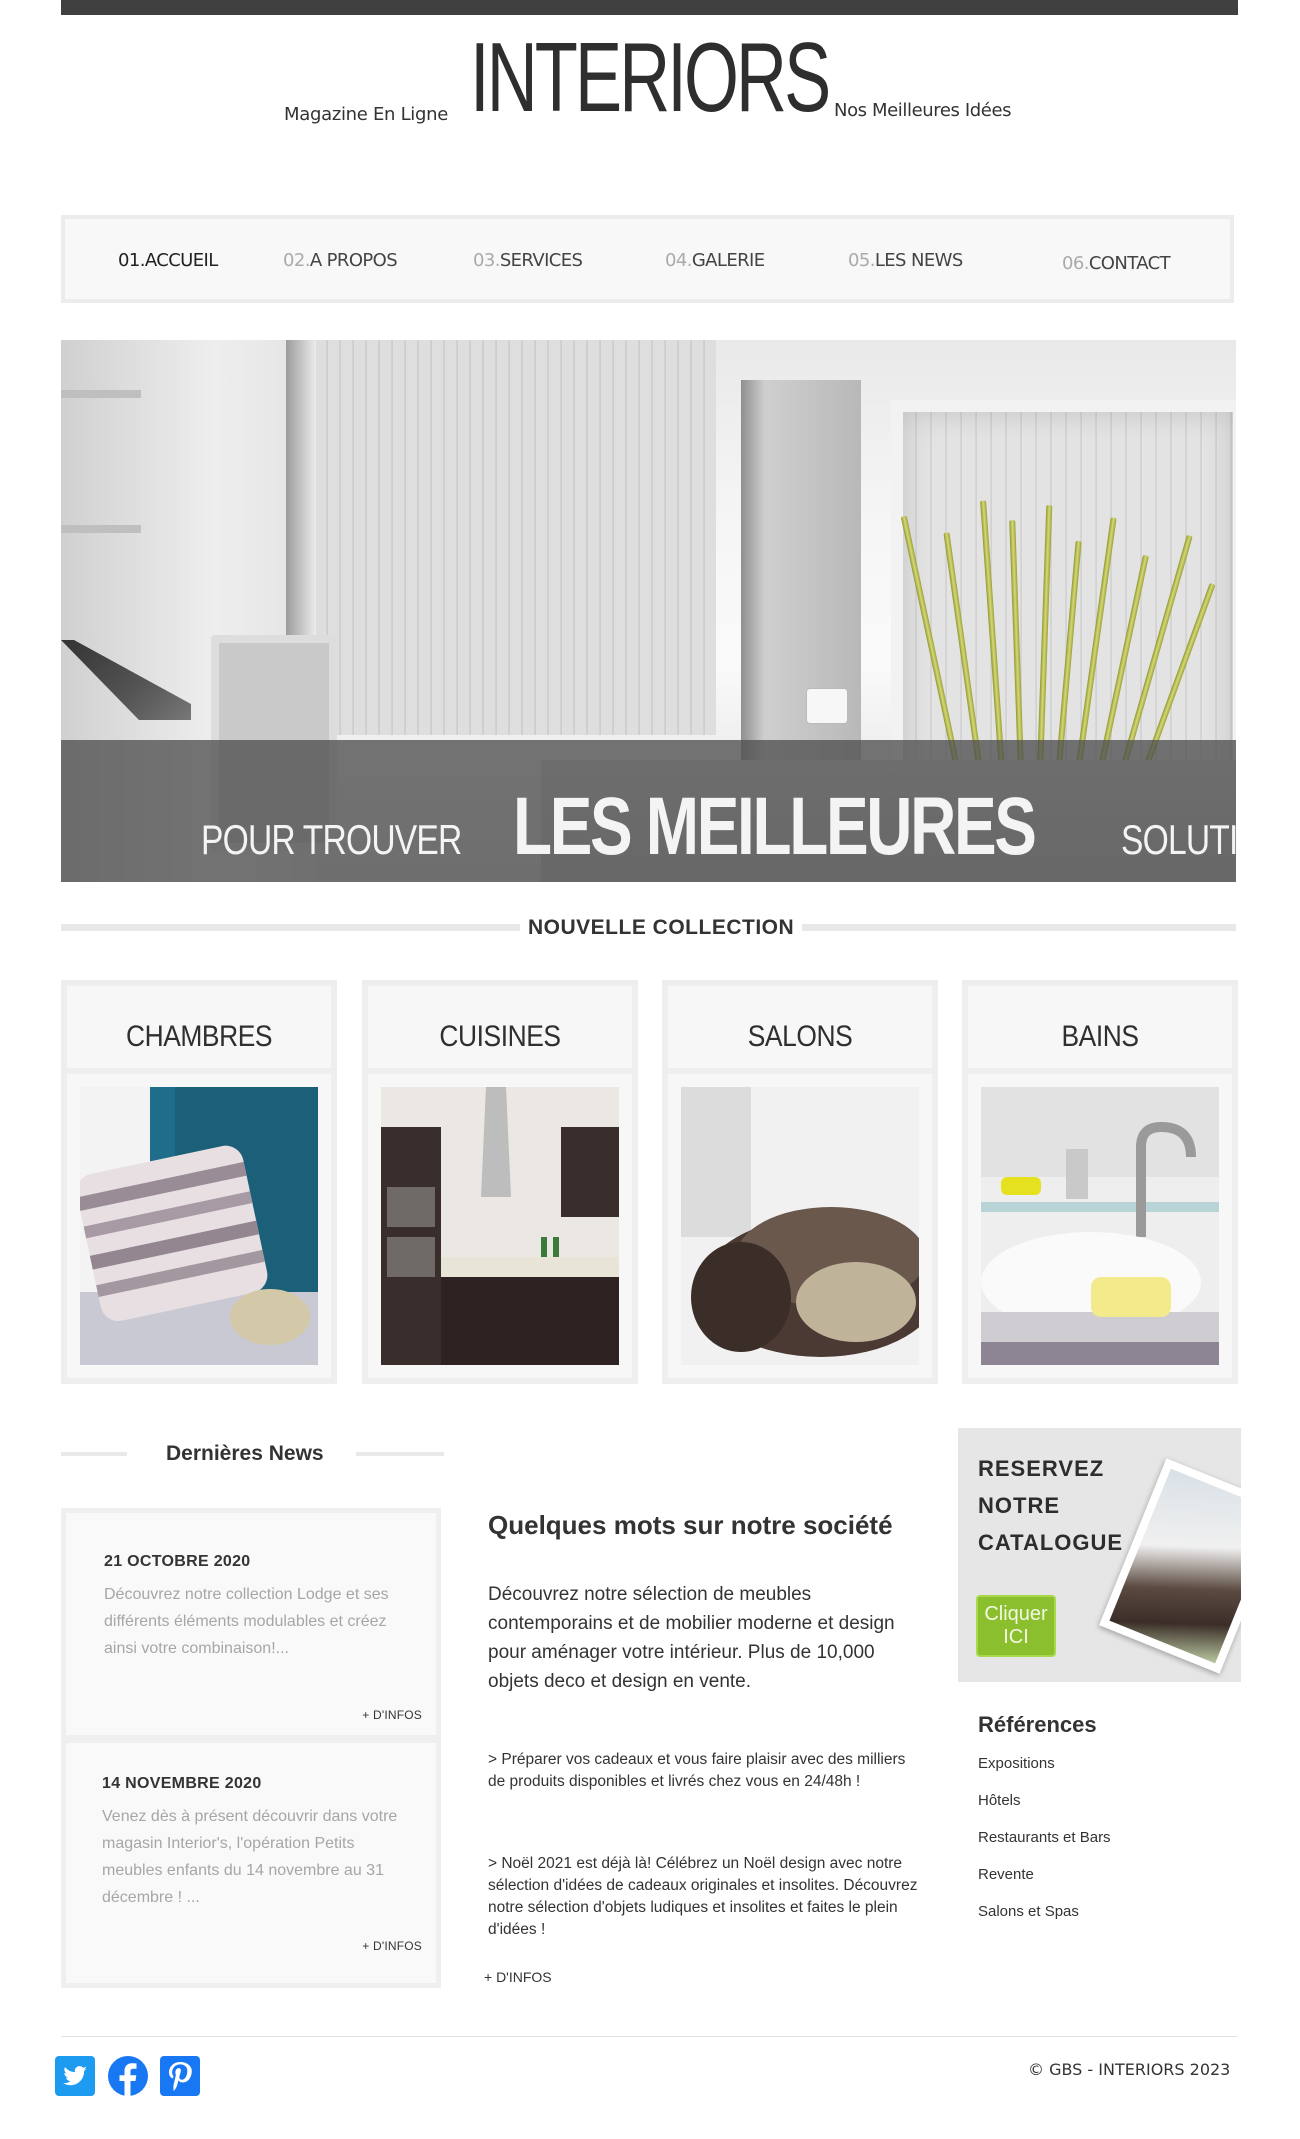 Image resolution: width=1300 pixels, height=2139 pixels. I want to click on card-image-chambres, so click(199, 1226).